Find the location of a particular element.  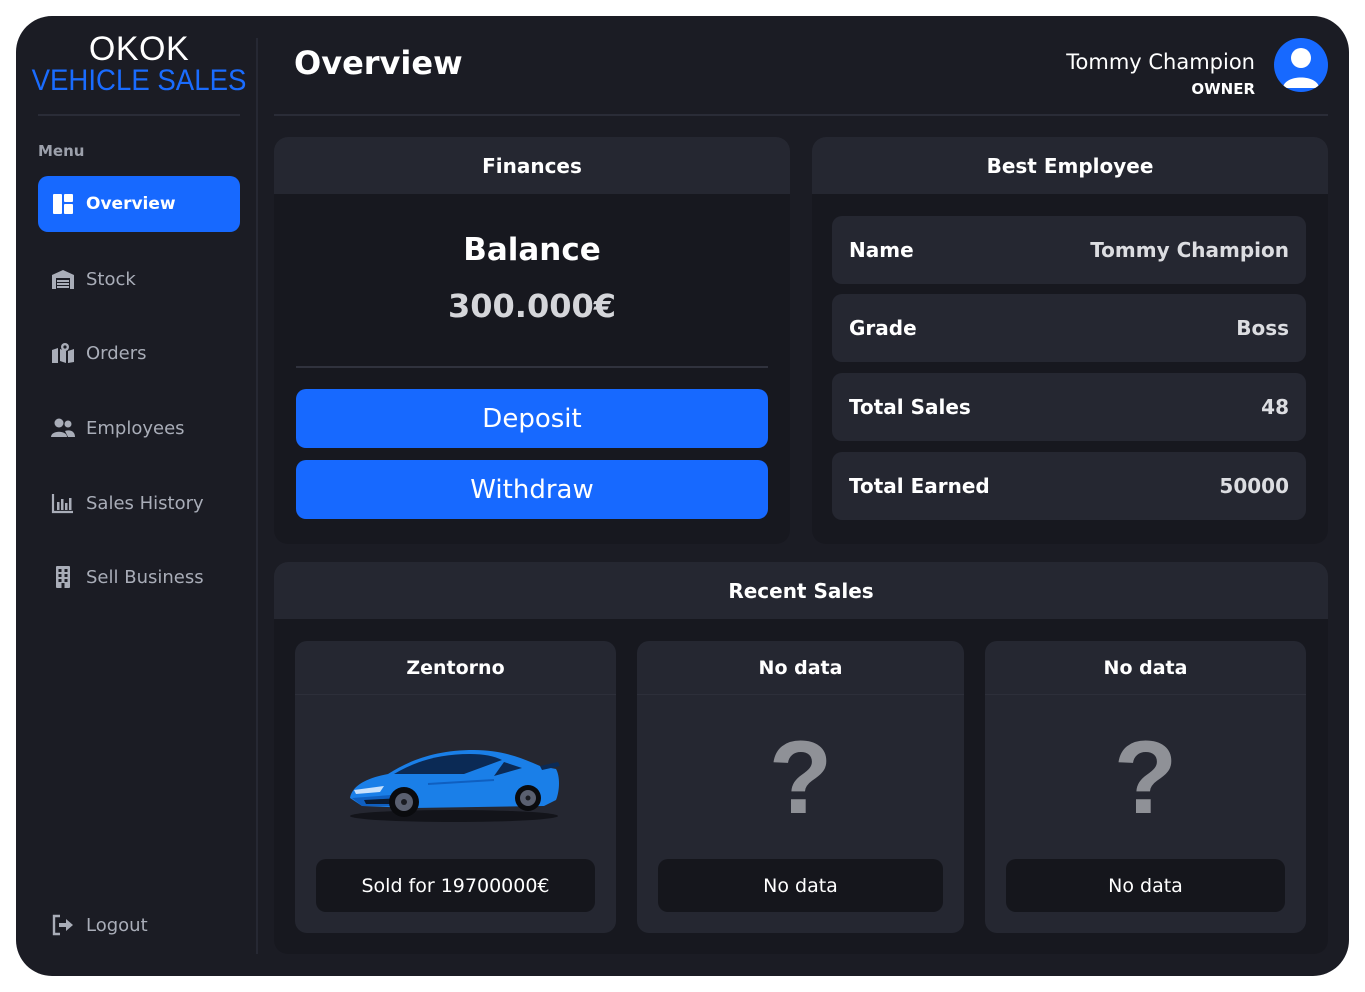

users-icon is located at coordinates (63, 428).